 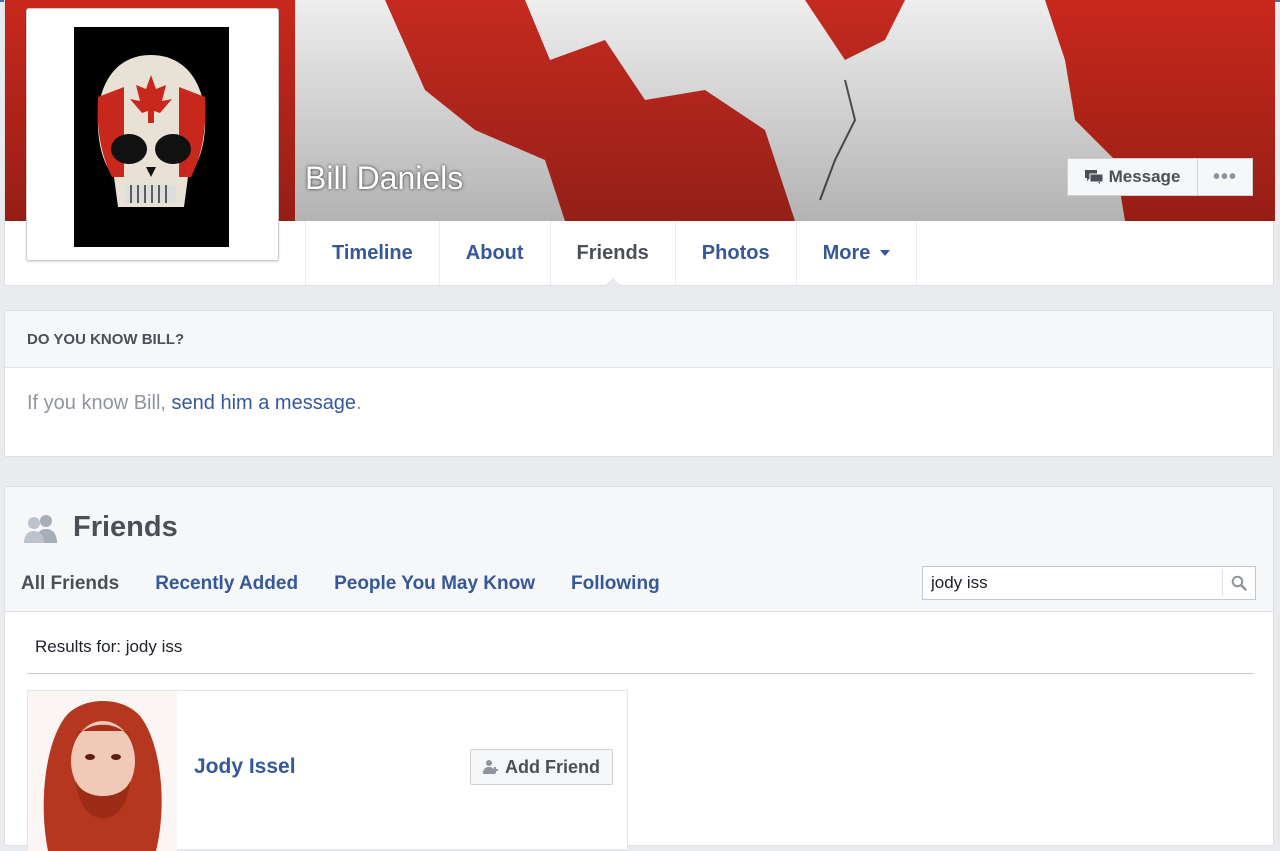 I want to click on tab-about-label: About, so click(x=494, y=252).